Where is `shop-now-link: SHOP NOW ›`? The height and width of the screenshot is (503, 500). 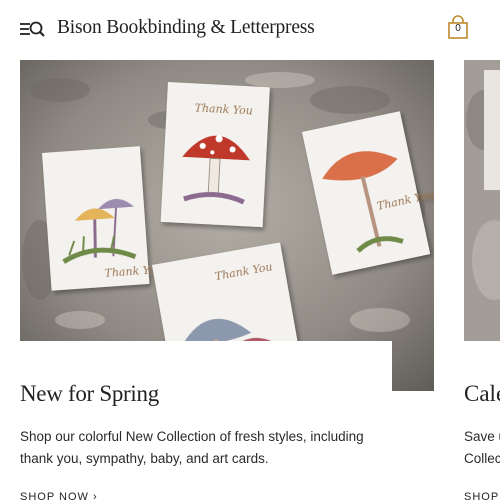
shop-now-link: SHOP NOW › is located at coordinates (59, 497).